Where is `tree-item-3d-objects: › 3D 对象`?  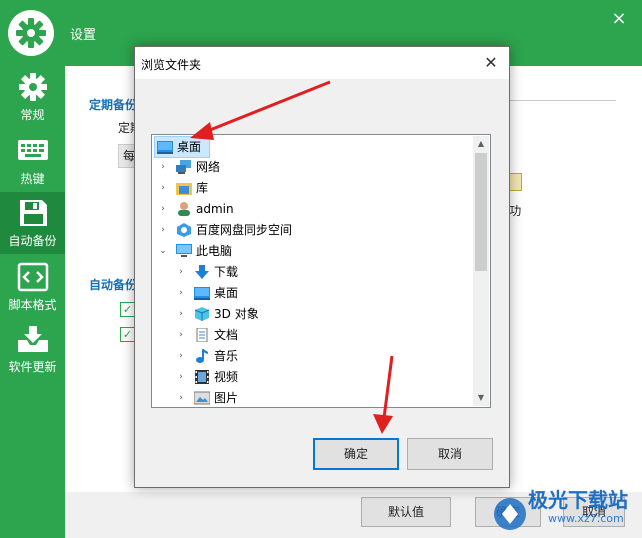 tree-item-3d-objects: › 3D 对象 is located at coordinates (266, 314).